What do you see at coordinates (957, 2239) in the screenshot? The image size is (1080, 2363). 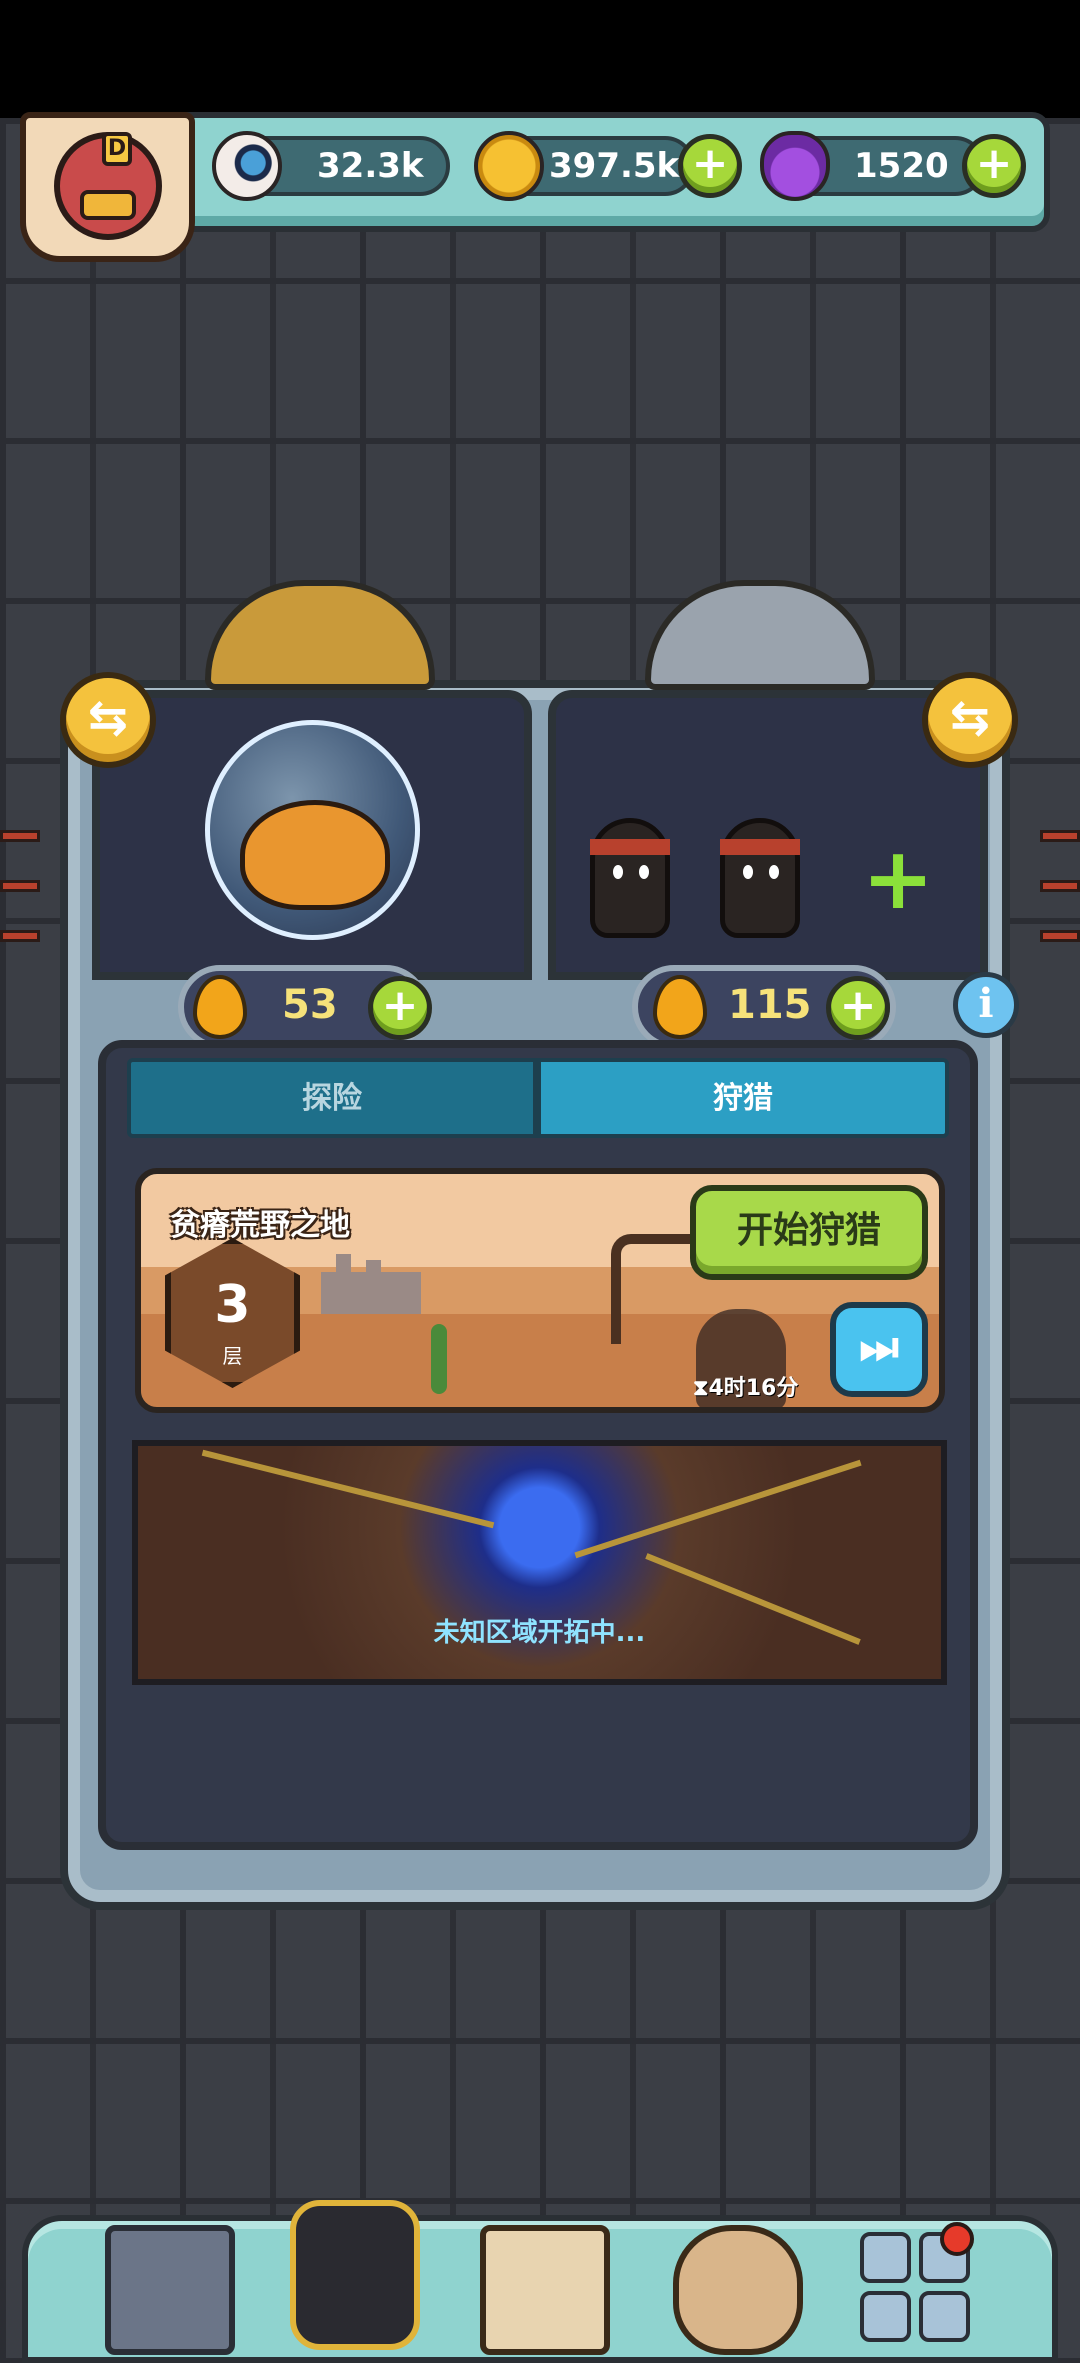 I see `notification-dot` at bounding box center [957, 2239].